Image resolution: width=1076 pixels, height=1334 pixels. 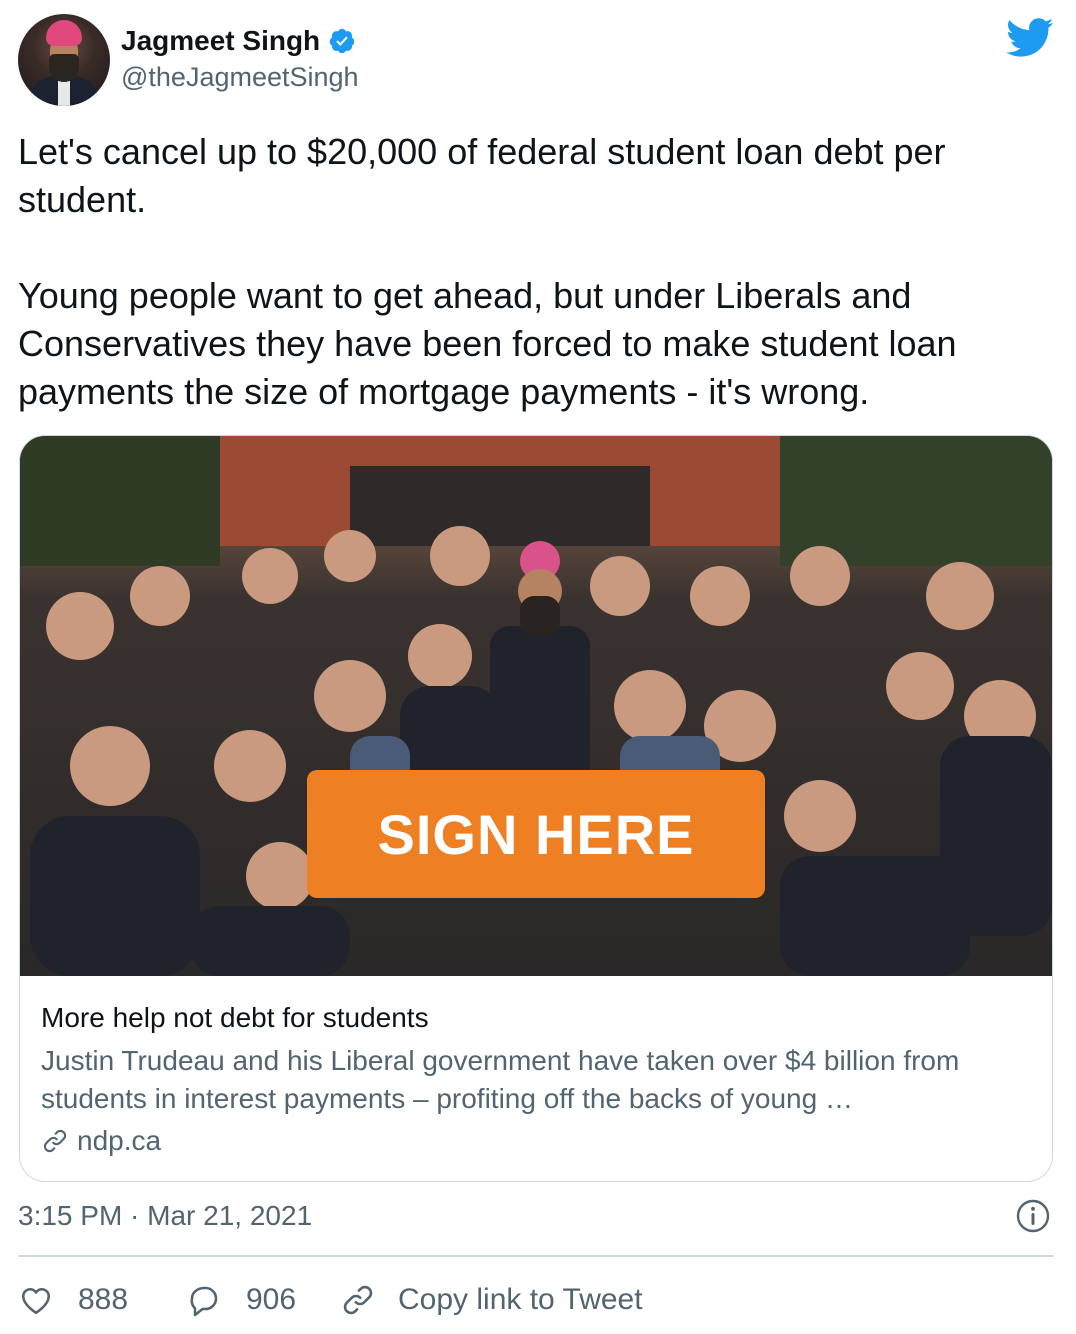 What do you see at coordinates (235, 1017) in the screenshot?
I see `card-title: More help not debt for students` at bounding box center [235, 1017].